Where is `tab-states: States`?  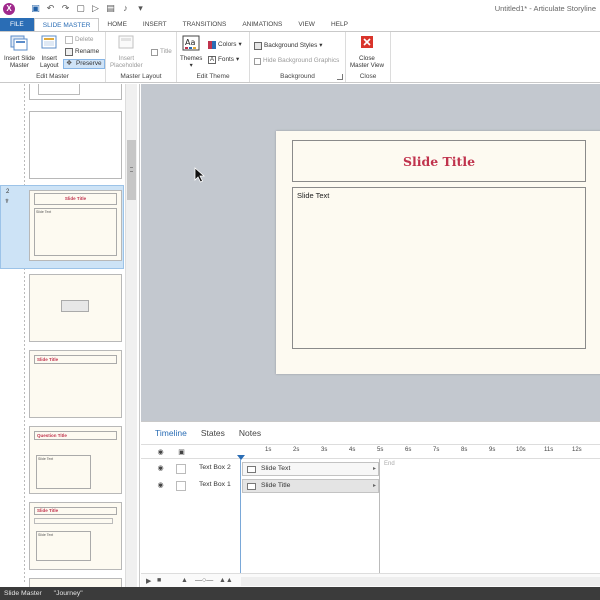
tab-states: States is located at coordinates (213, 433).